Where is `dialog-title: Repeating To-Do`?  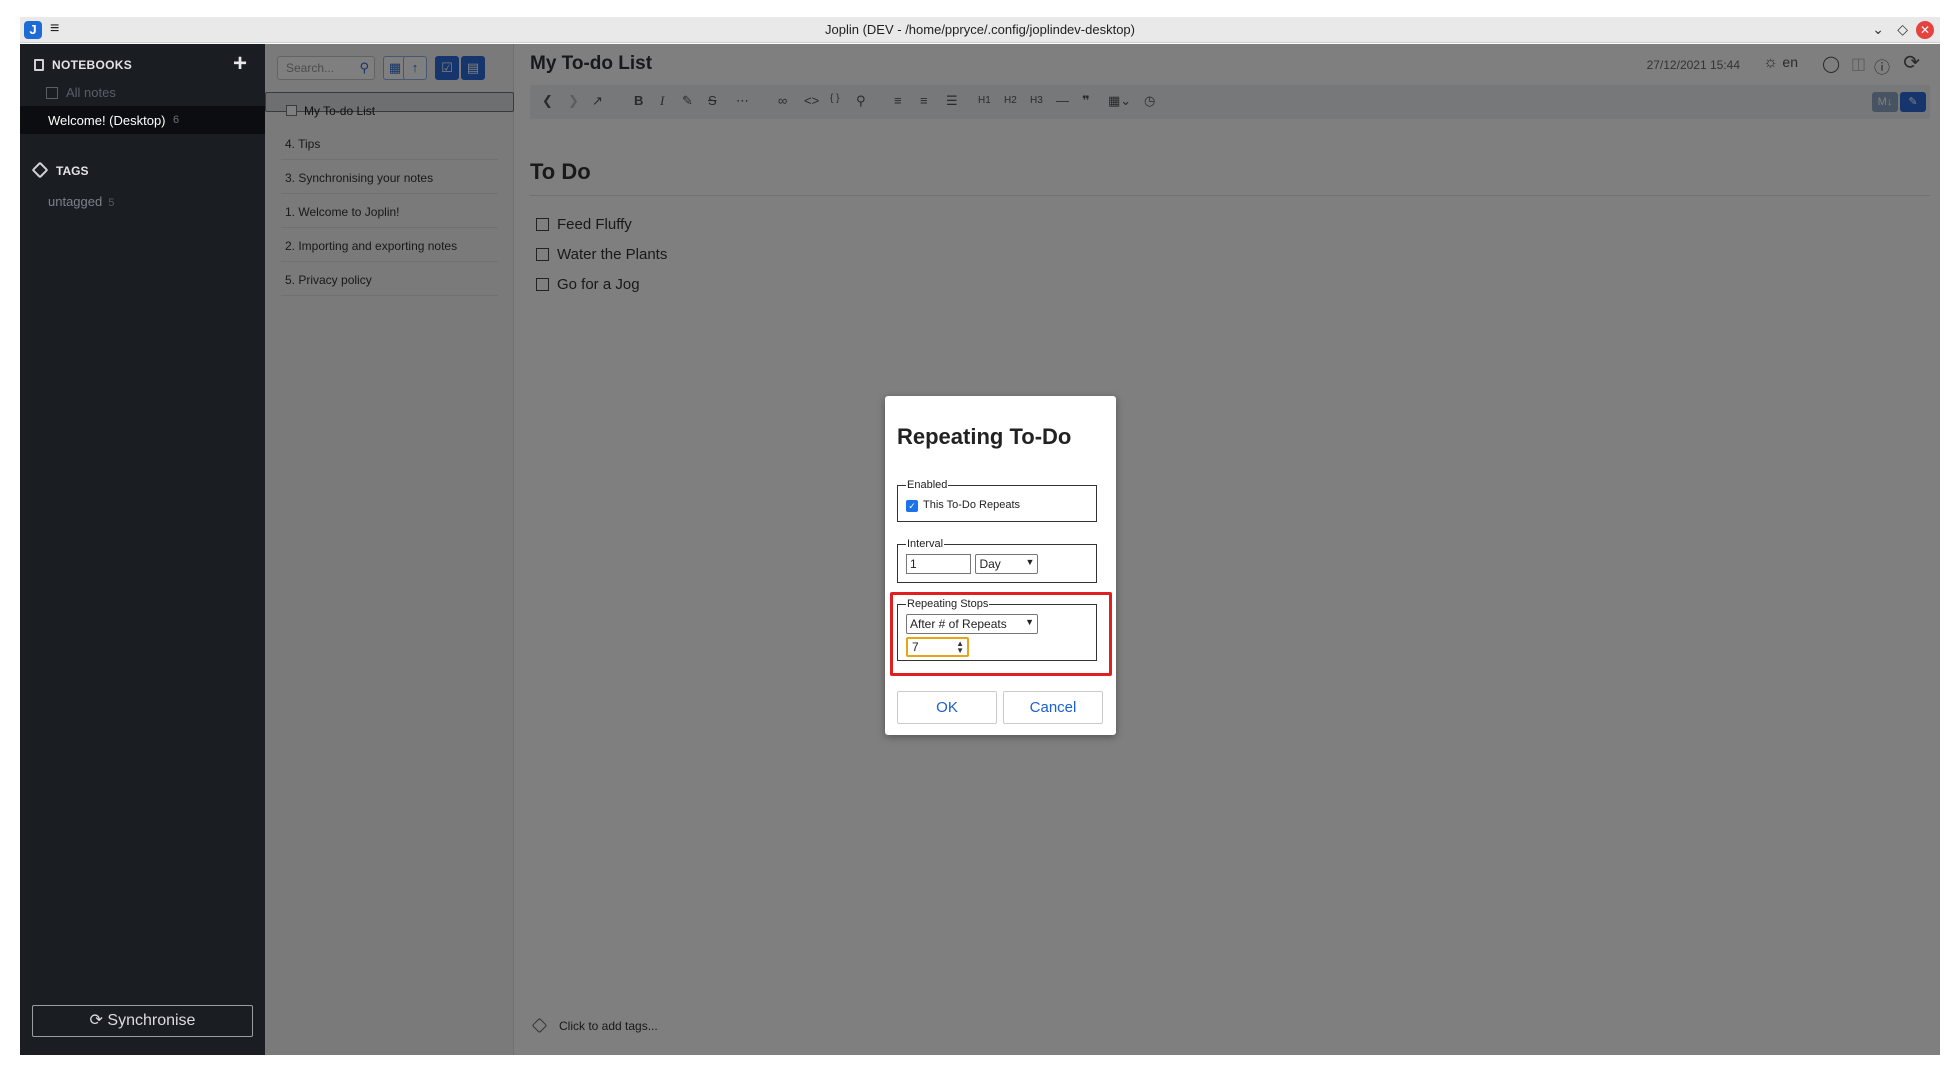
dialog-title: Repeating To-Do is located at coordinates (984, 436).